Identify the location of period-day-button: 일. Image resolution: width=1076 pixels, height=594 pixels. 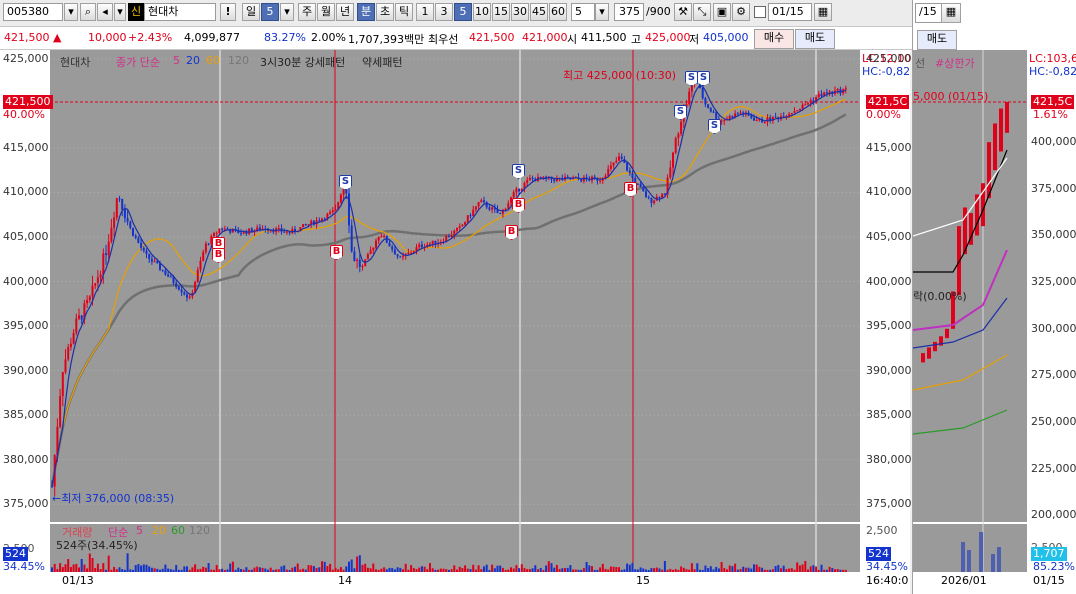
(251, 12).